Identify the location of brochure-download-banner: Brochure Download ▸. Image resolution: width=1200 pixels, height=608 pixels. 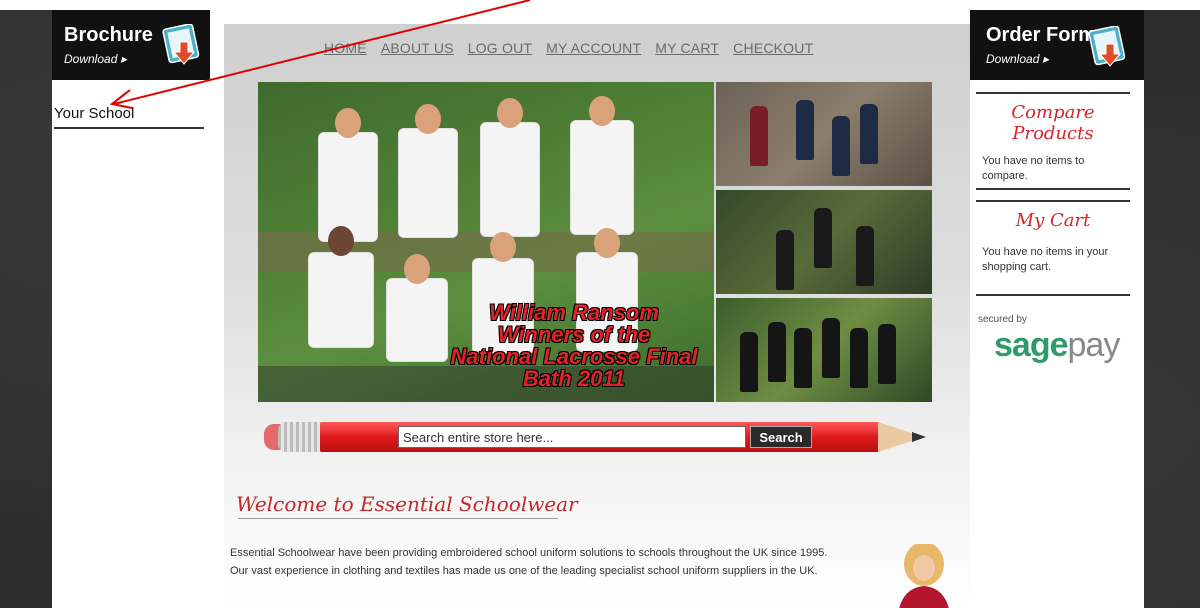
(131, 45).